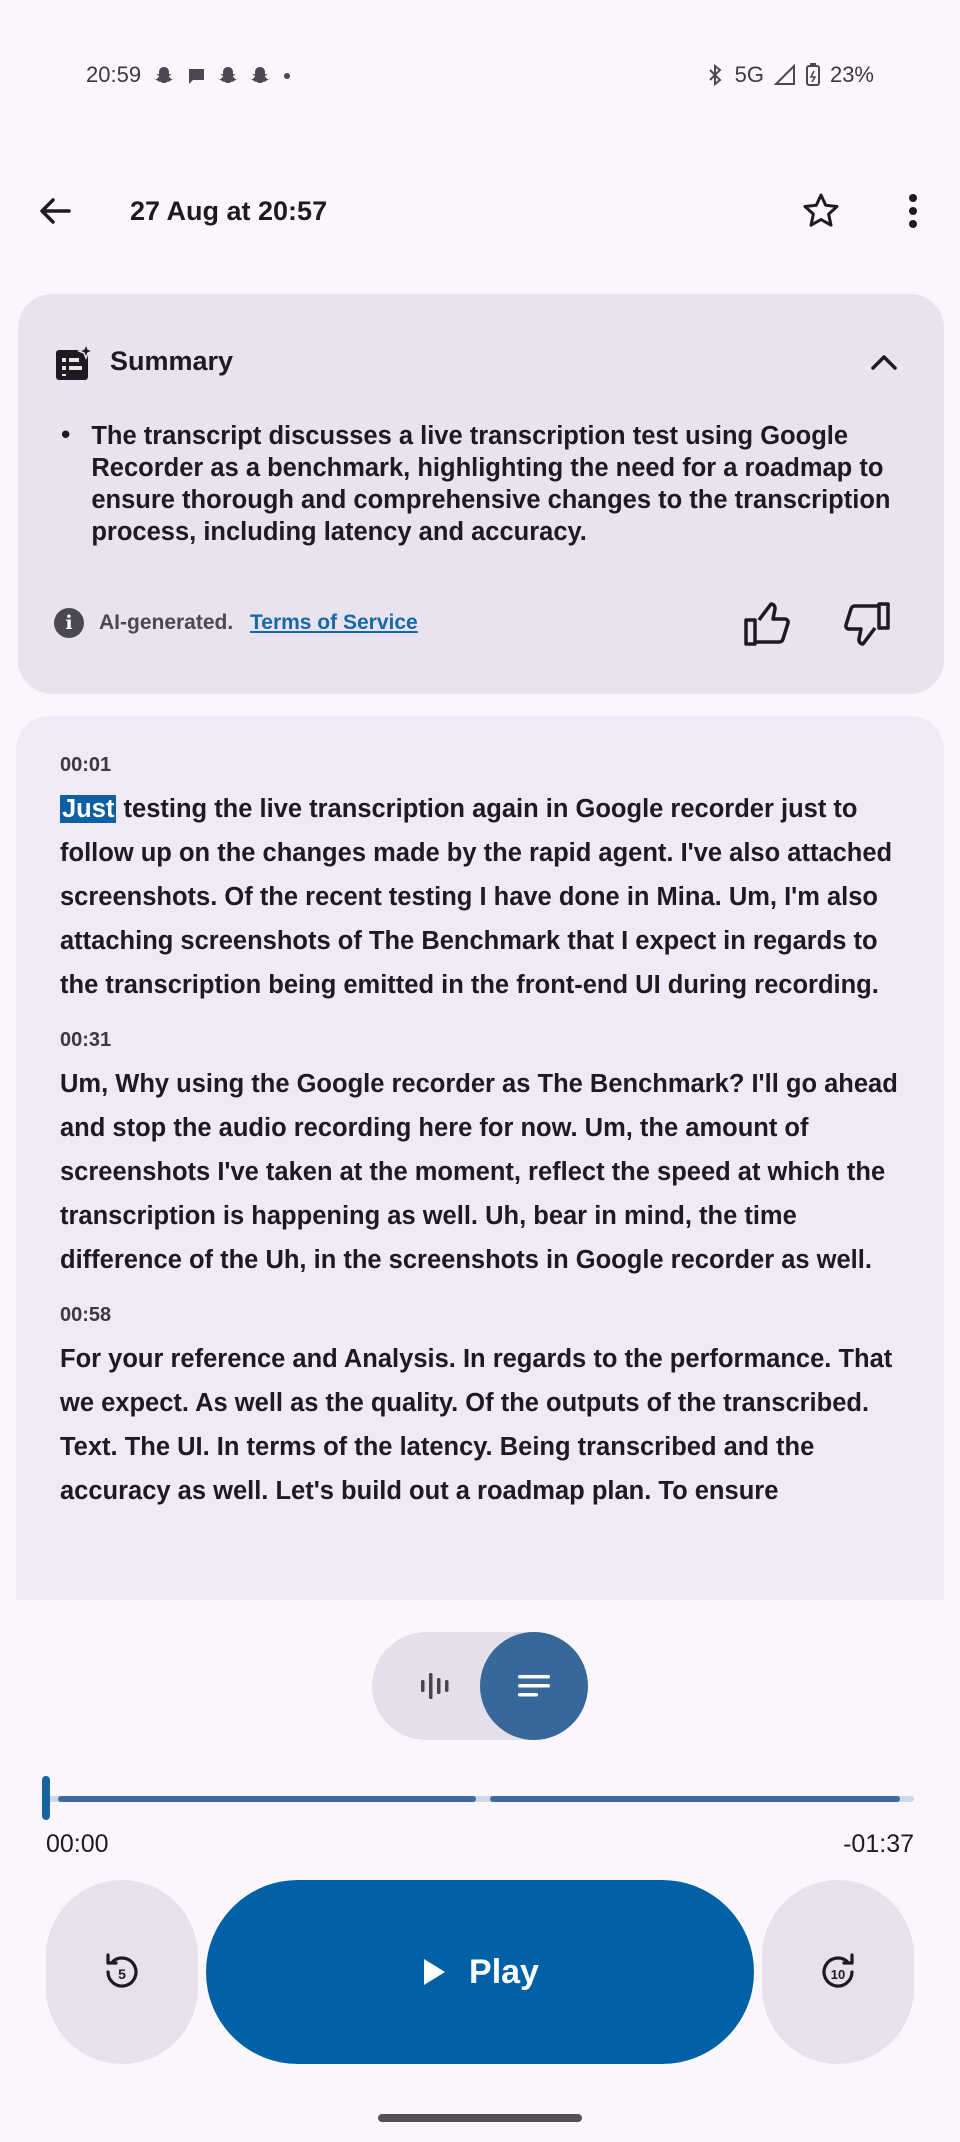  I want to click on summary-sparkle-icon, so click(75, 362).